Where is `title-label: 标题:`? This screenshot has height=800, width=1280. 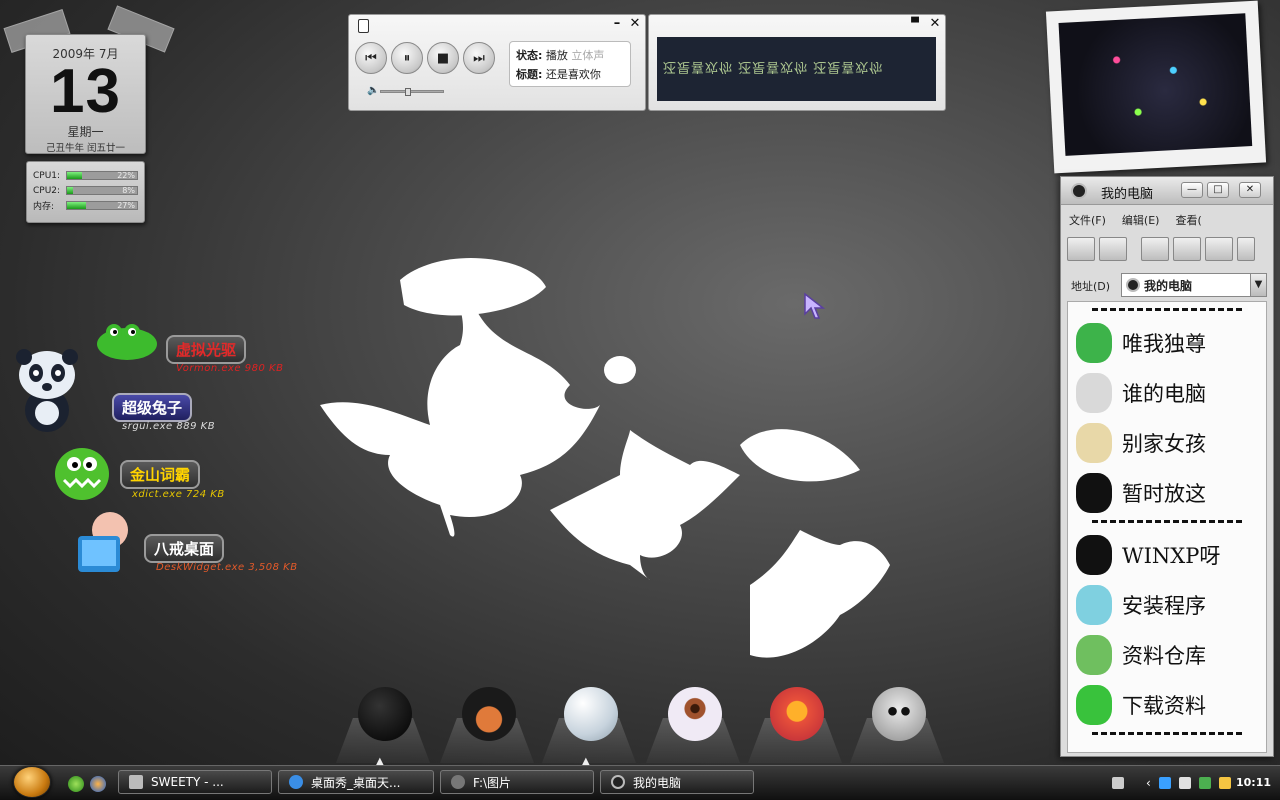
title-label: 标题: is located at coordinates (529, 74).